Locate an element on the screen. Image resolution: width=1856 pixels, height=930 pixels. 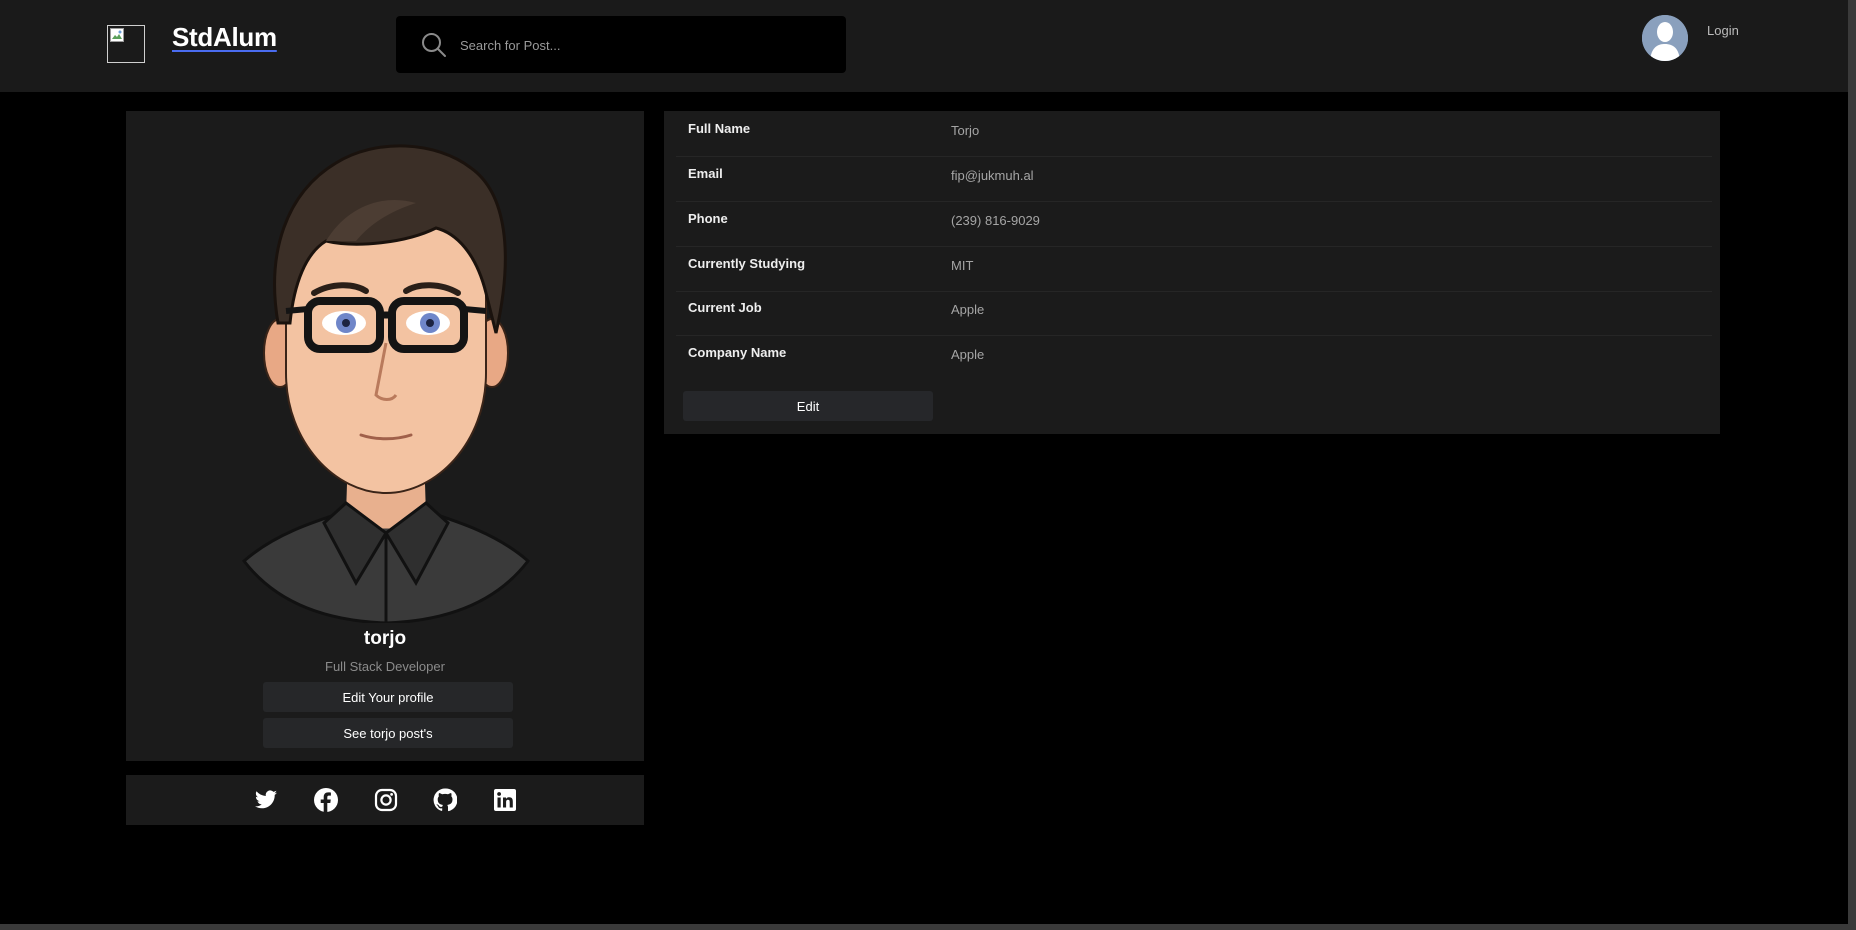
user-silhouette-icon is located at coordinates (1665, 38).